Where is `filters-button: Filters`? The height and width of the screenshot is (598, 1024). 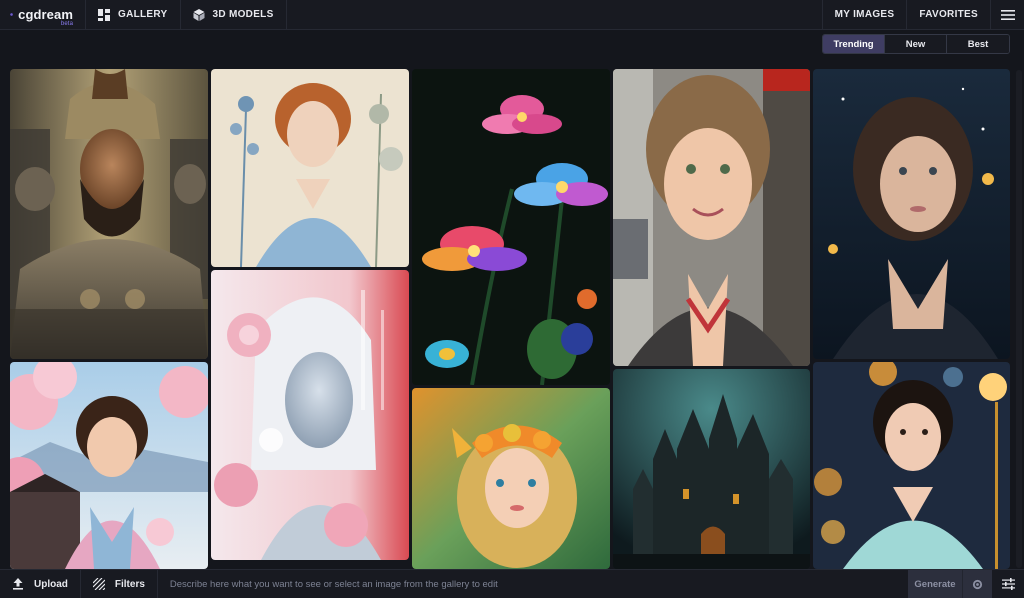 filters-button: Filters is located at coordinates (119, 584).